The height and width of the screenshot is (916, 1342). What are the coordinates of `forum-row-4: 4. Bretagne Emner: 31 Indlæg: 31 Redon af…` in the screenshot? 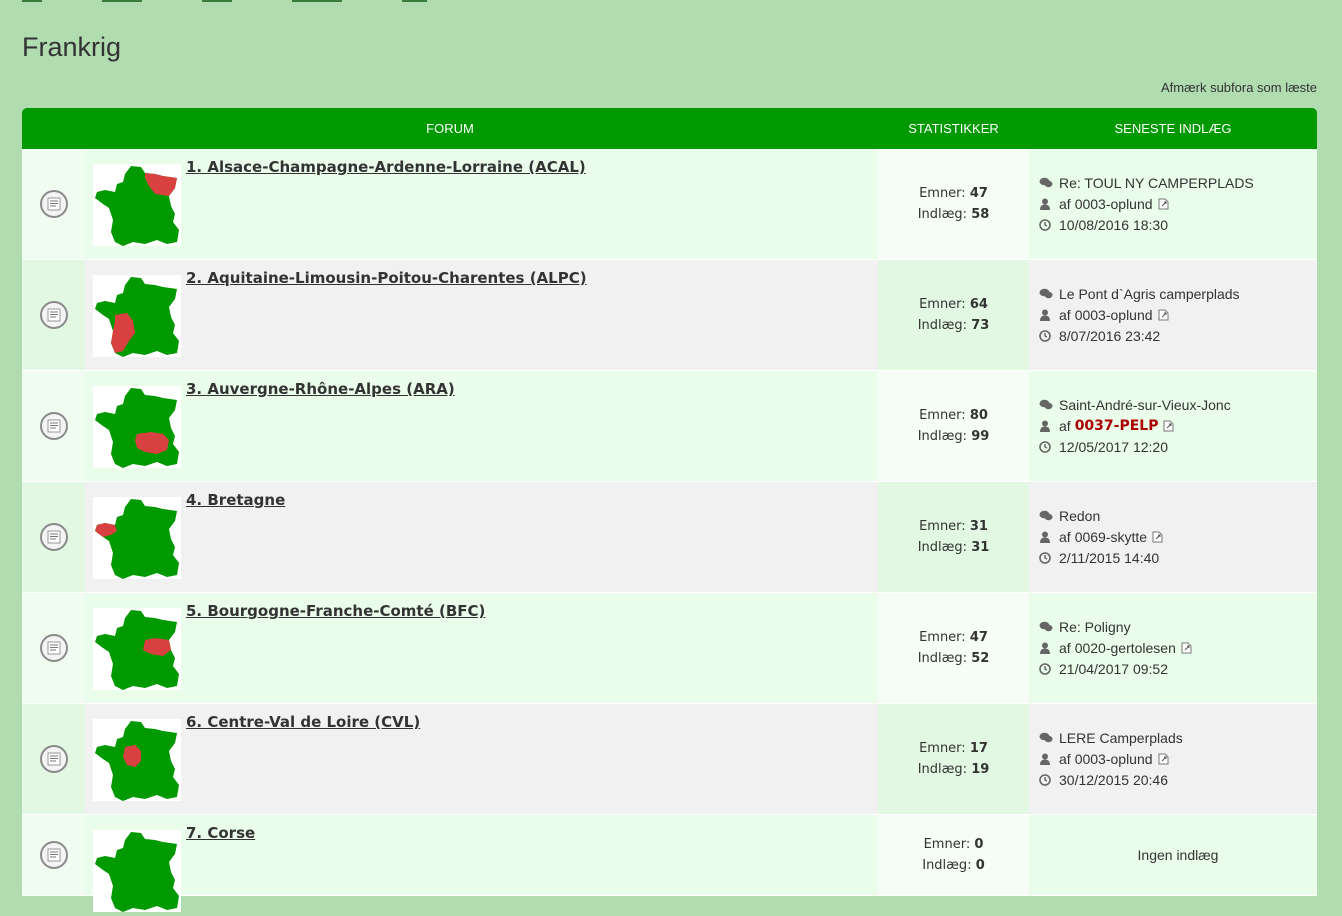 It's located at (669, 537).